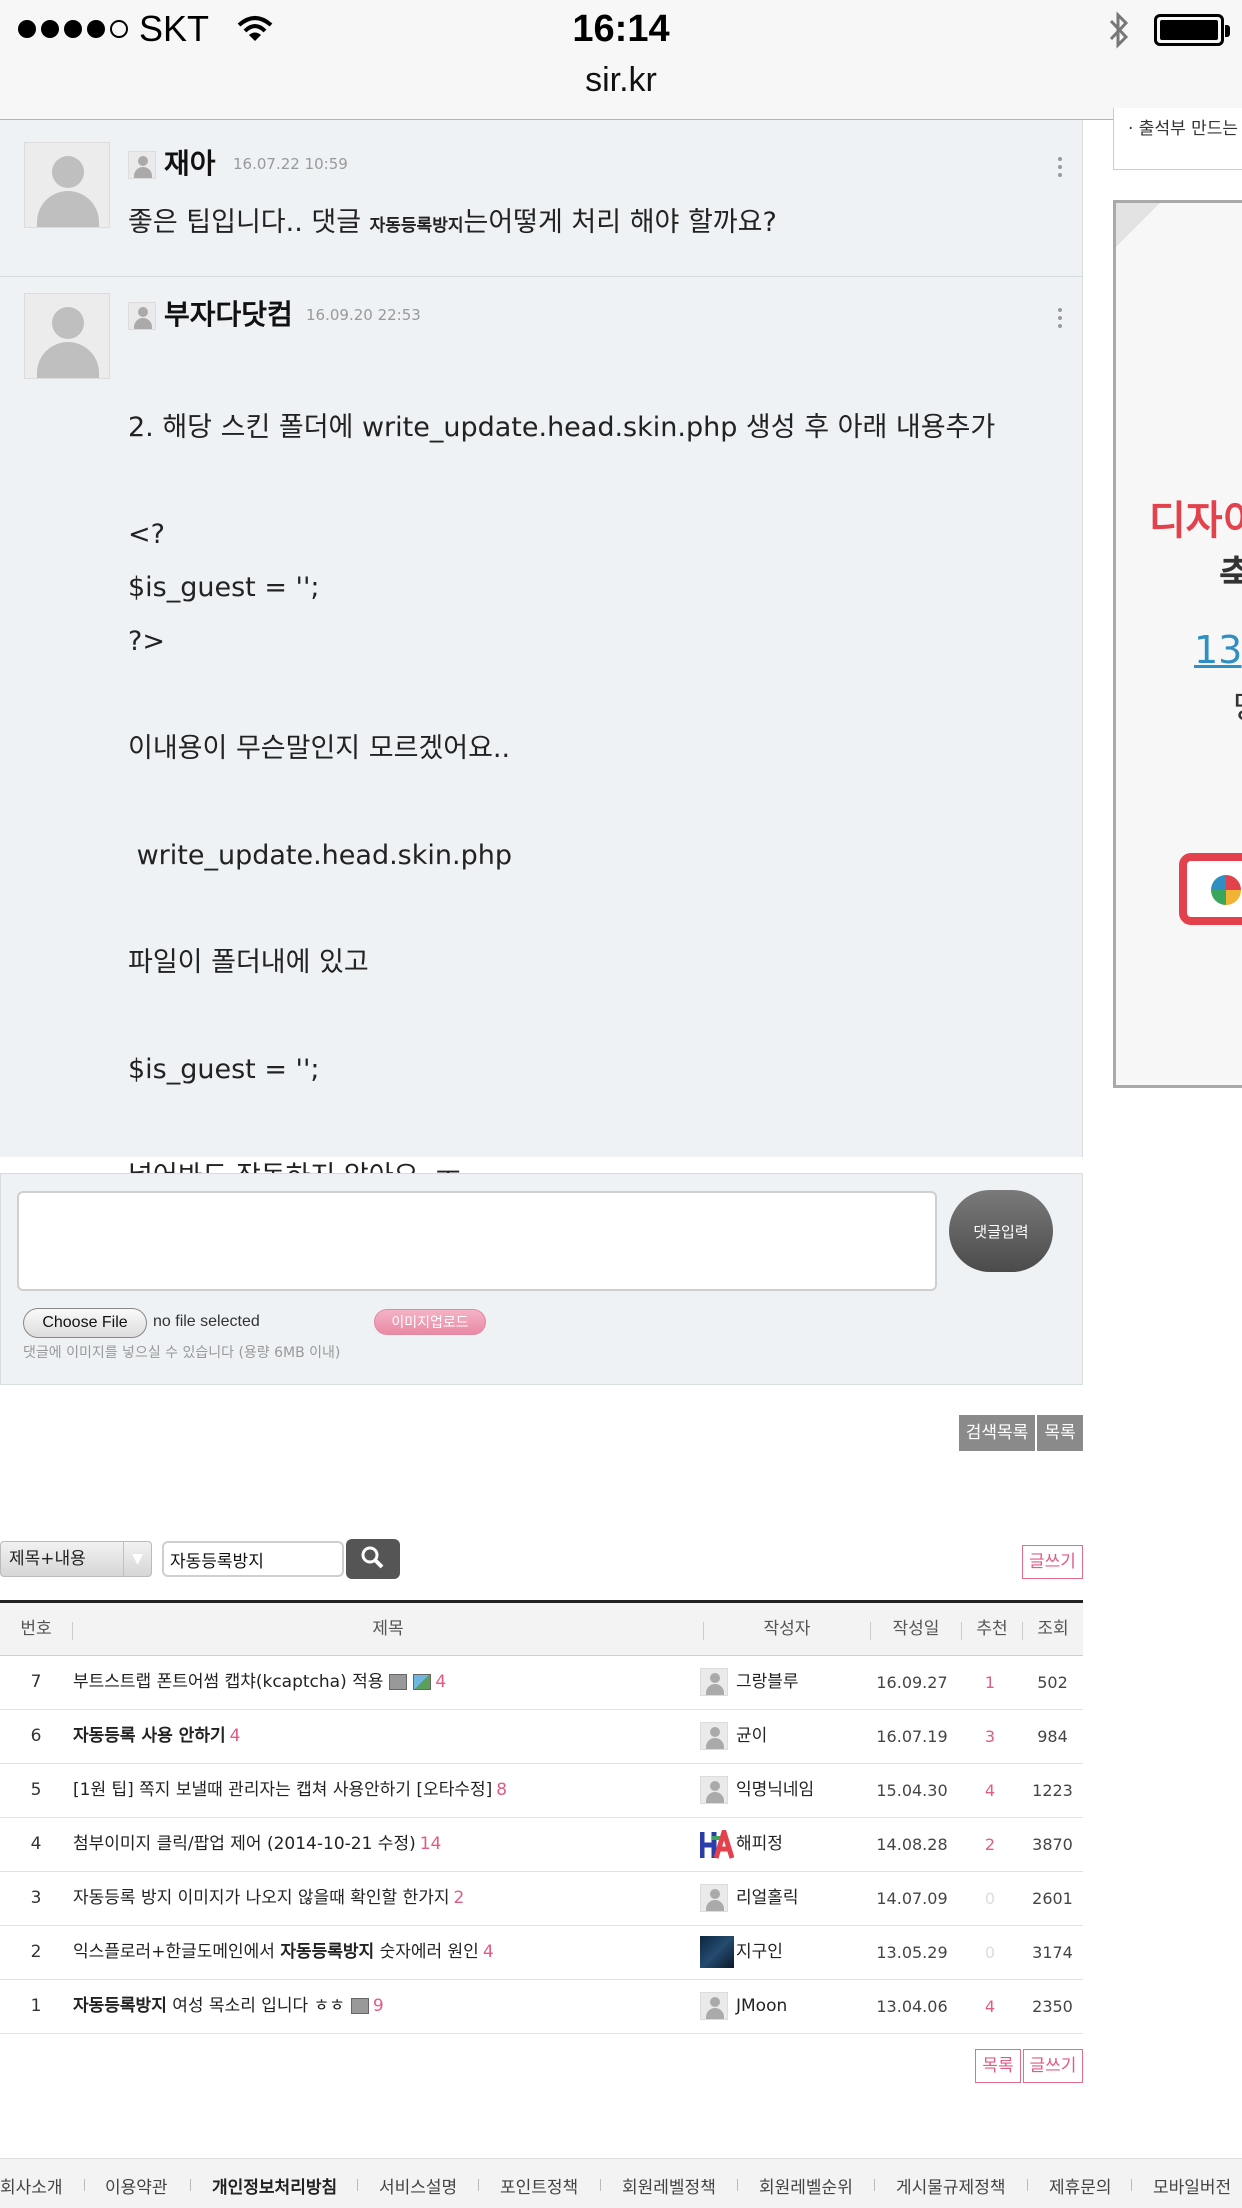 This screenshot has height=2208, width=1242. What do you see at coordinates (137, 1559) in the screenshot?
I see `chevron-down-icon: ▼` at bounding box center [137, 1559].